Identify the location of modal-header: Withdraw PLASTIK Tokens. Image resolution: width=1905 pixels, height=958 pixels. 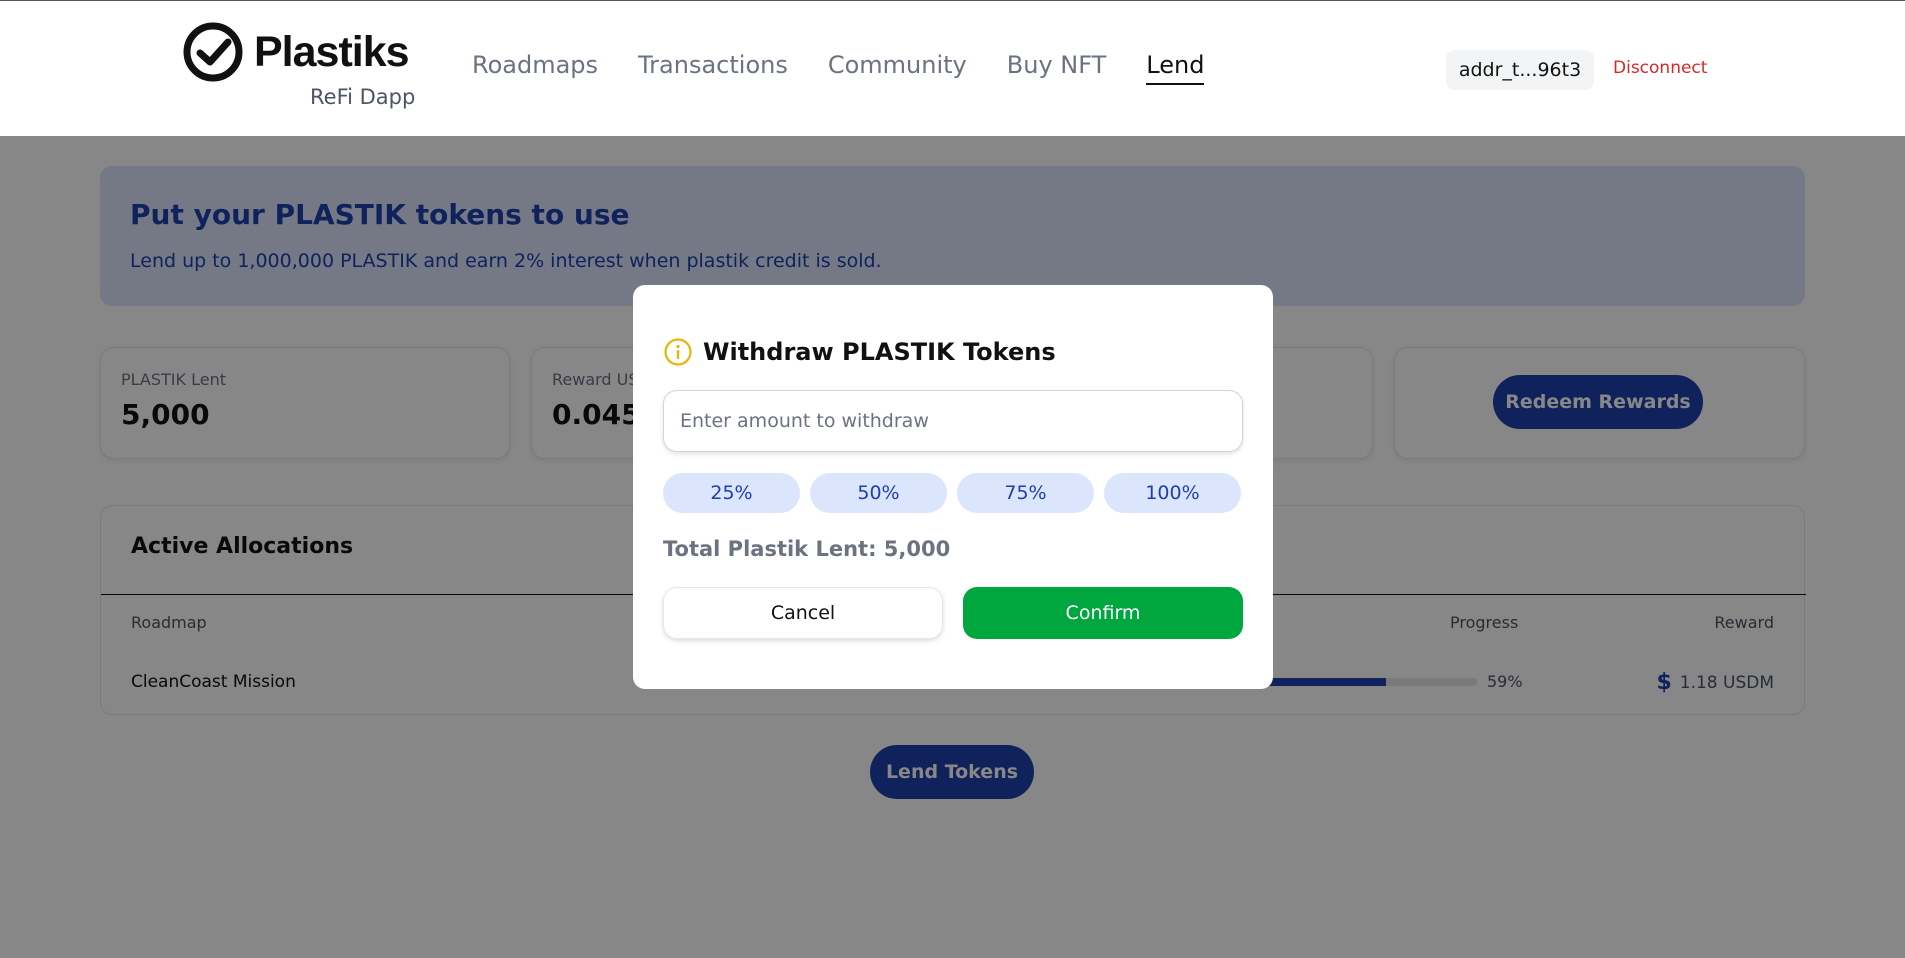
(859, 352).